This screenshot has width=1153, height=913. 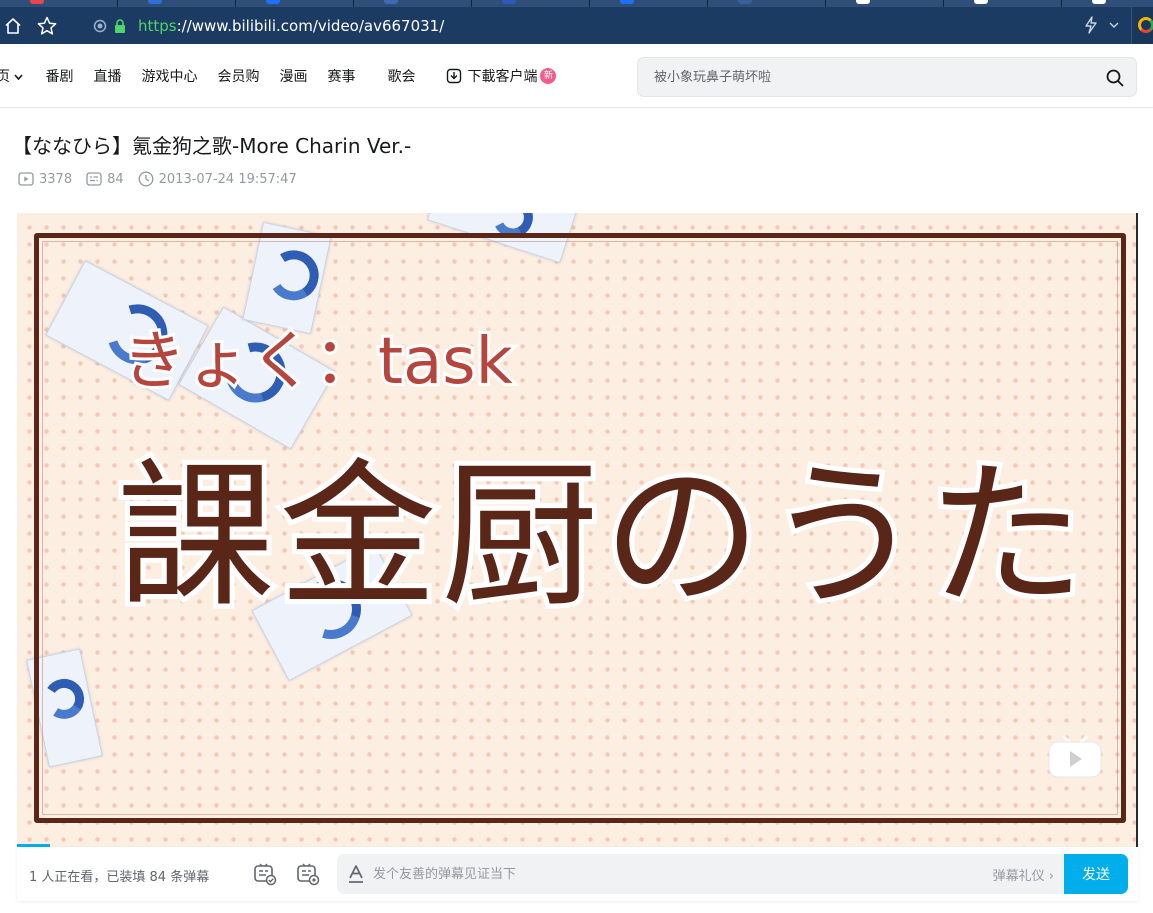 What do you see at coordinates (317, 362) in the screenshot?
I see `song-credit-text: きょく：task` at bounding box center [317, 362].